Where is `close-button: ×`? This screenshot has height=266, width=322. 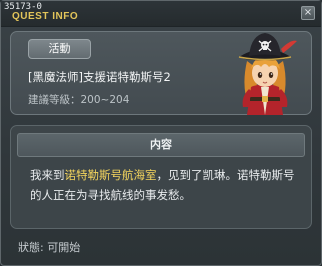 close-button: × is located at coordinates (308, 13).